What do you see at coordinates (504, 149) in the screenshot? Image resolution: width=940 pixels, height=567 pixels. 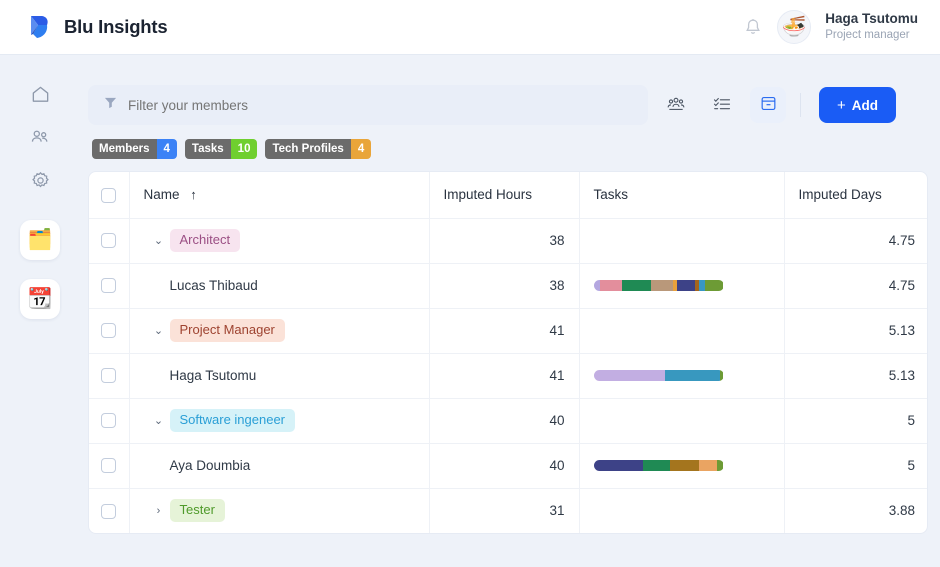 I see `filter-chips: Members 4 Tasks 10 Tech Profiles 4` at bounding box center [504, 149].